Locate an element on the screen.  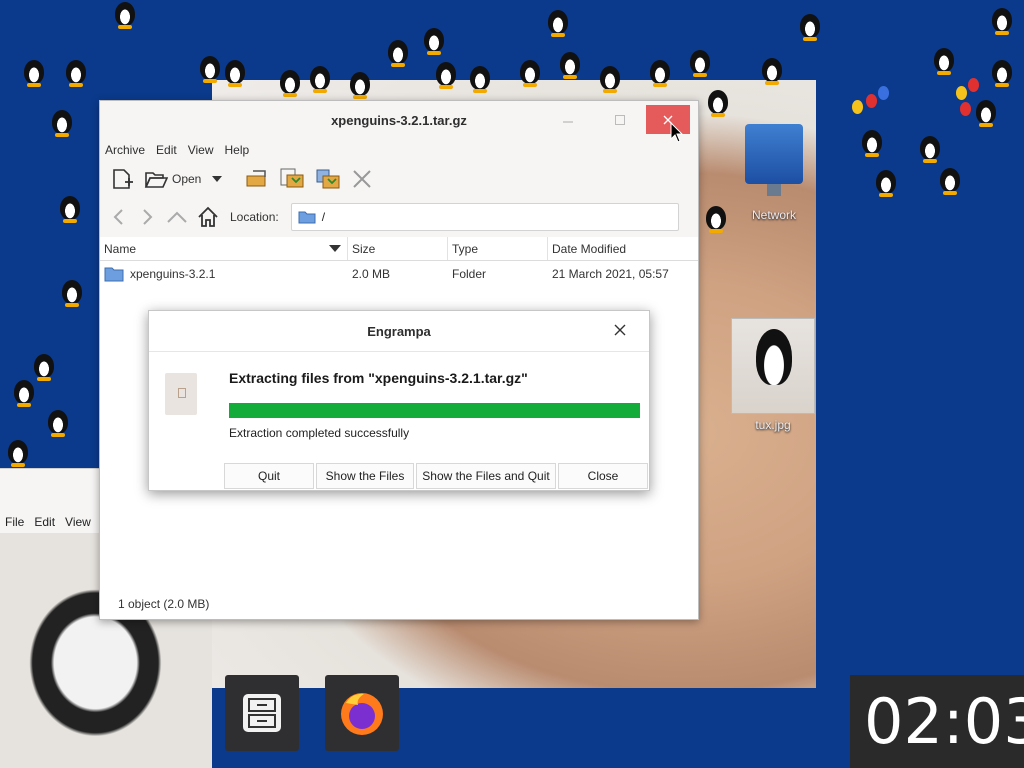
location-field: / is located at coordinates (484, 217).